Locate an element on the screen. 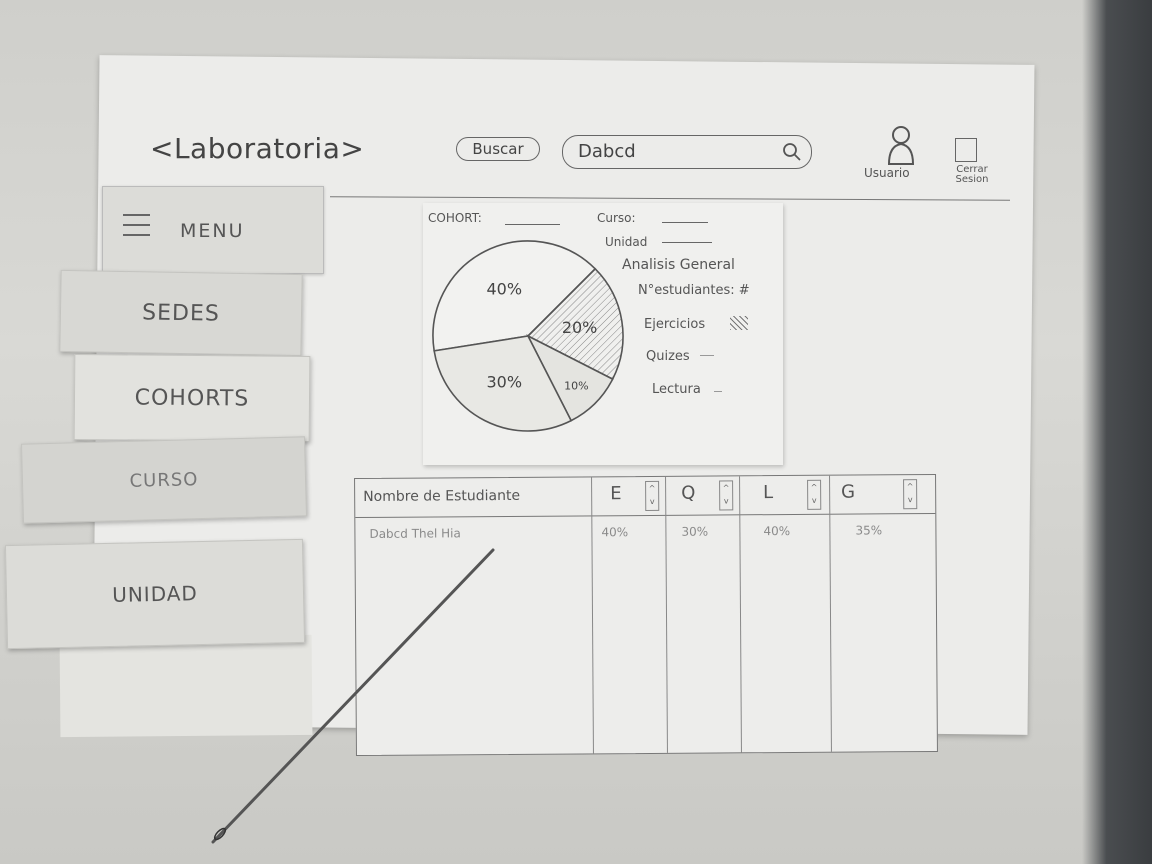 This screenshot has height=864, width=1152. header-nombre: Nombre de Estudiante is located at coordinates (441, 496).